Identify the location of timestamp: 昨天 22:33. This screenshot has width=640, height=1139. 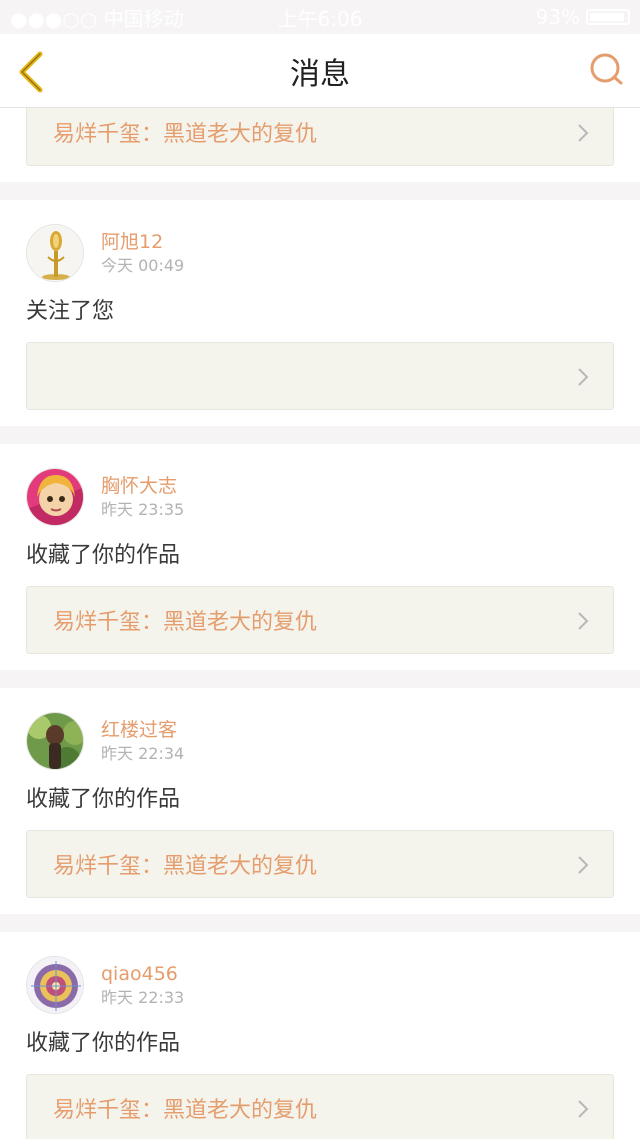
(143, 997).